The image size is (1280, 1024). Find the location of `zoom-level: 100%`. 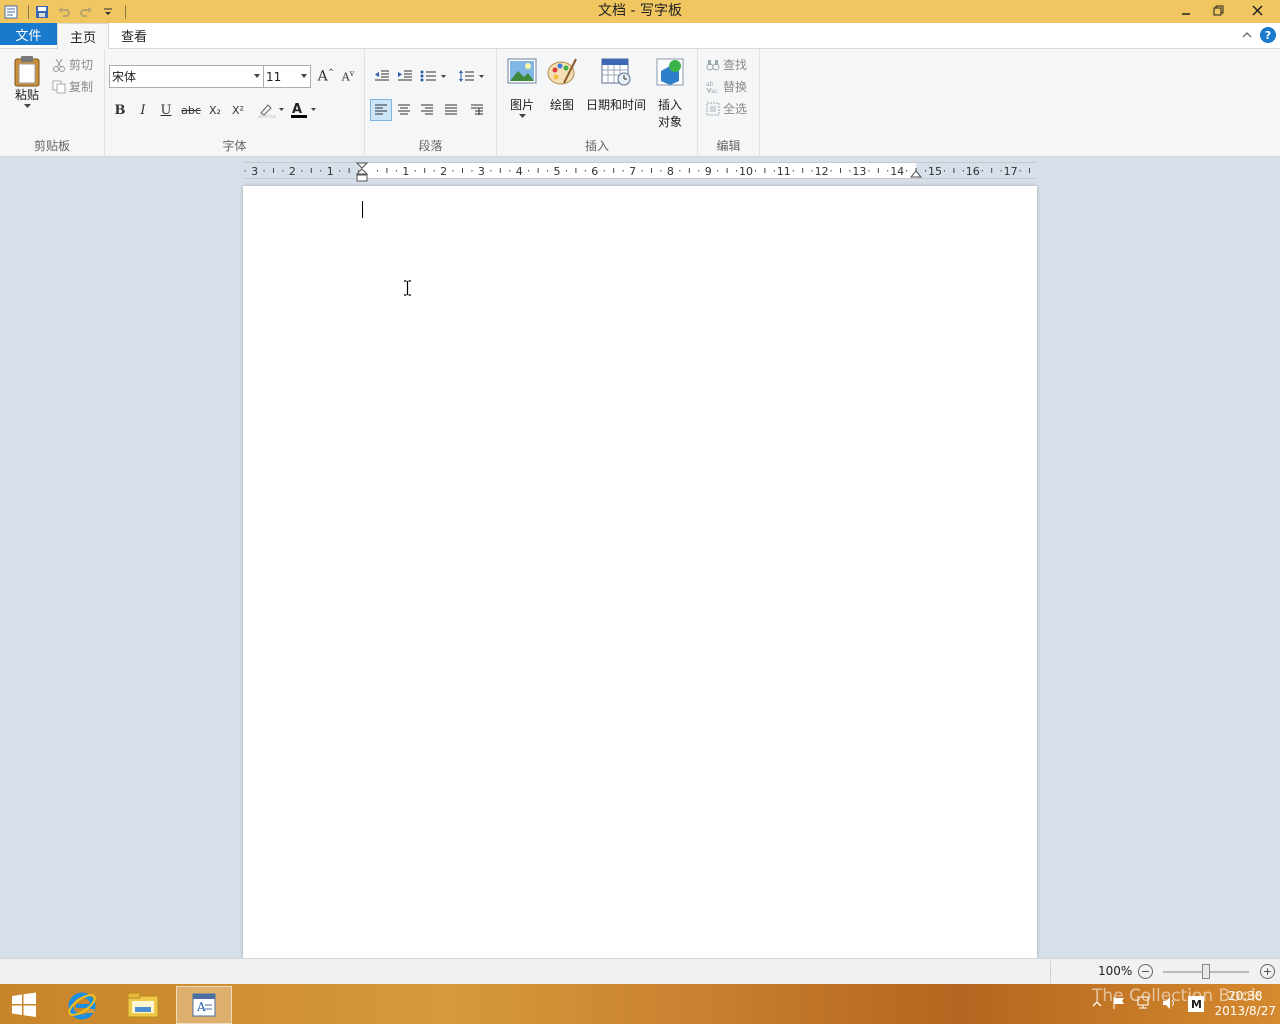

zoom-level: 100% is located at coordinates (1115, 971).